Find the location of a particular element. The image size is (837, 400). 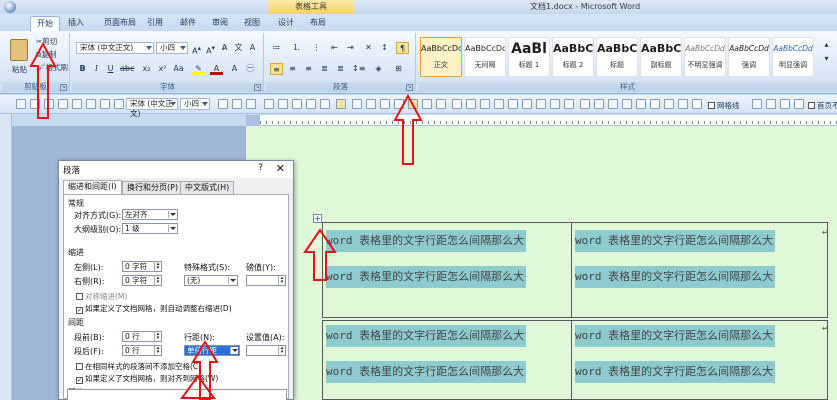

close-icon: ✕ is located at coordinates (280, 168).